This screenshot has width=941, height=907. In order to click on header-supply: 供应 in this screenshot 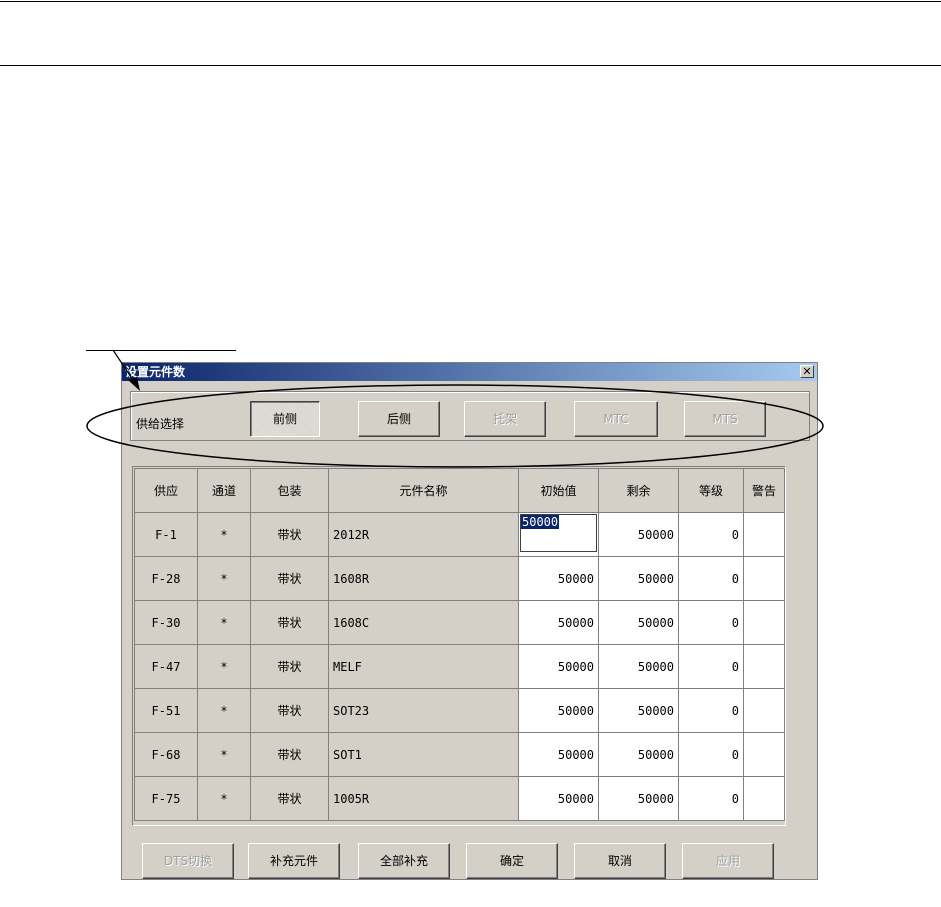, I will do `click(166, 490)`.